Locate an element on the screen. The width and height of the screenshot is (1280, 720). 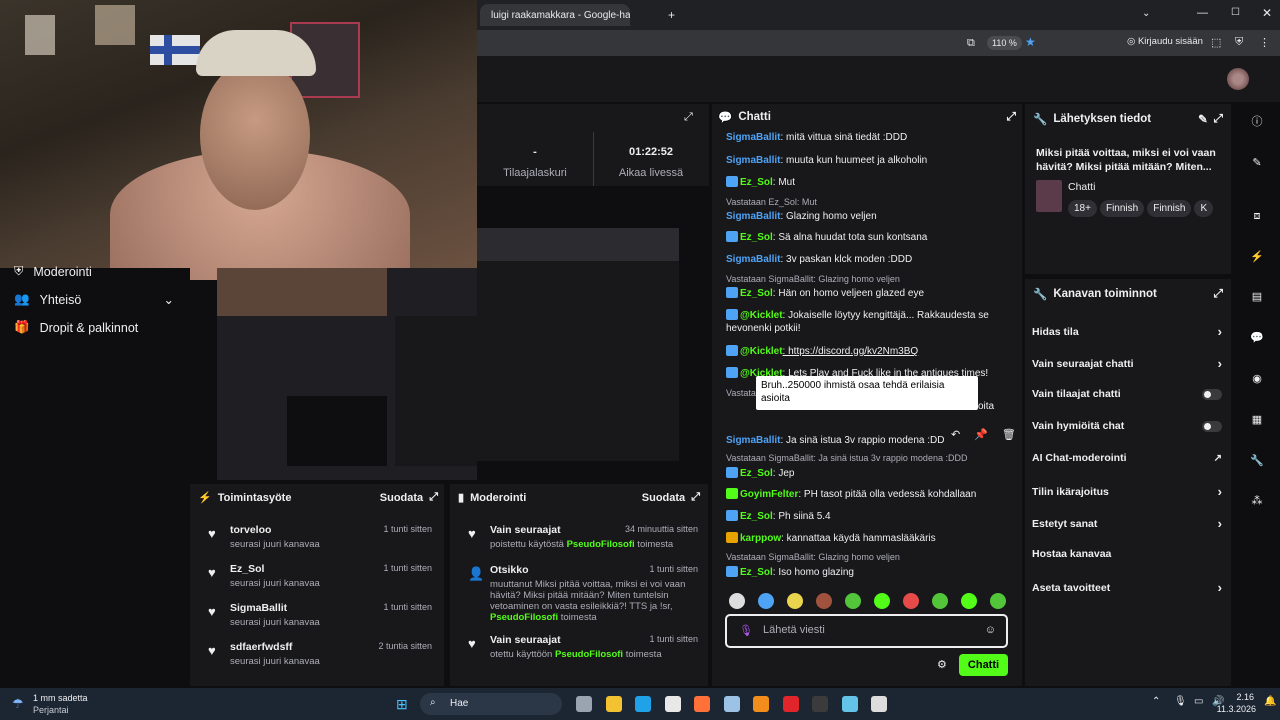
chat-username: @Kicklet is located at coordinates (761, 351).